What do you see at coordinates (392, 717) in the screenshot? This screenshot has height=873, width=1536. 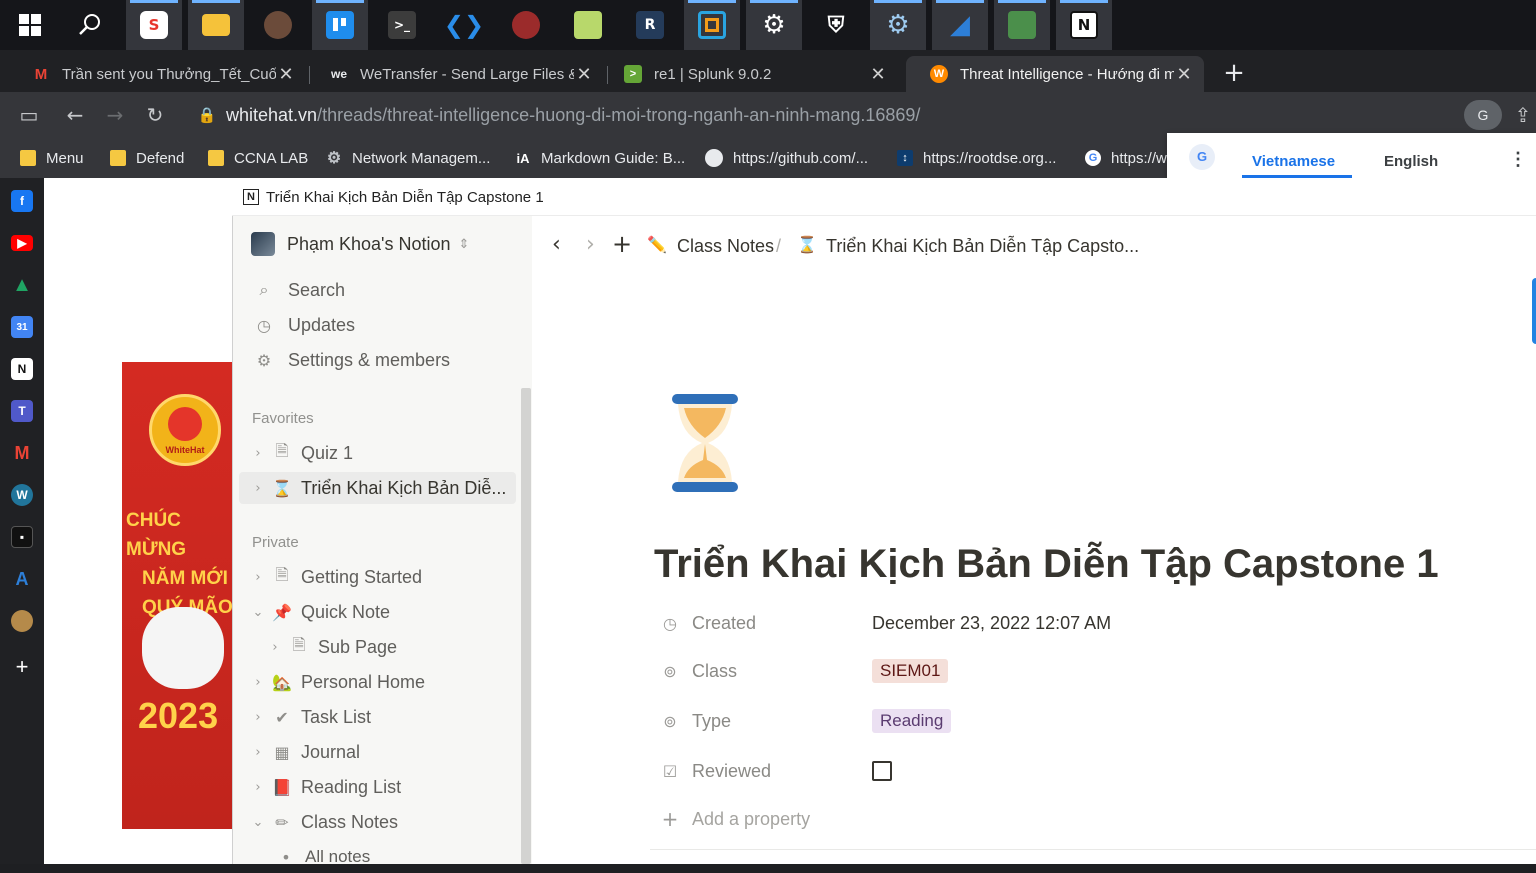 I see `sidebar-item-private: › ✔ Task List` at bounding box center [392, 717].